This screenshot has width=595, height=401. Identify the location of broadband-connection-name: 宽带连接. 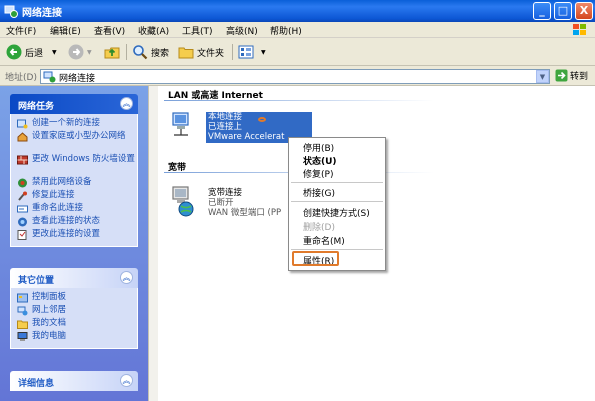
(225, 193).